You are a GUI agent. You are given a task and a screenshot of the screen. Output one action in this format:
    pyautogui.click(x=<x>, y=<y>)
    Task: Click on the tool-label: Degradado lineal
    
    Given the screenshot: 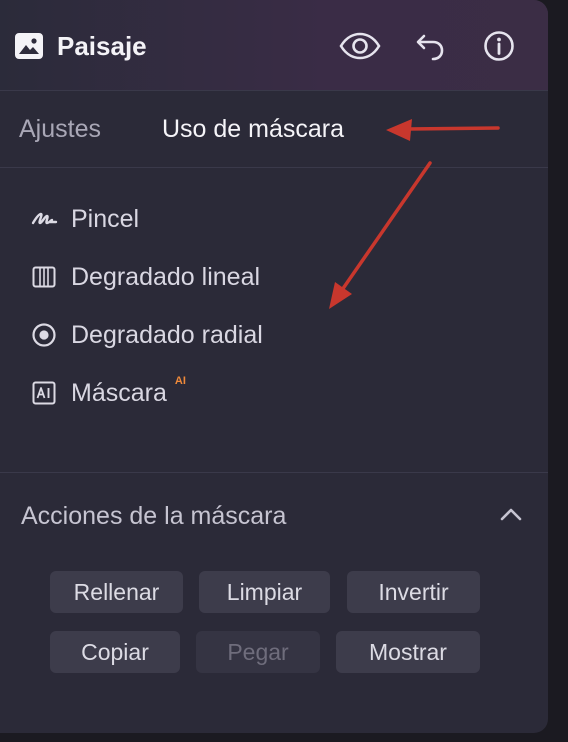 What is the action you would take?
    pyautogui.click(x=166, y=277)
    